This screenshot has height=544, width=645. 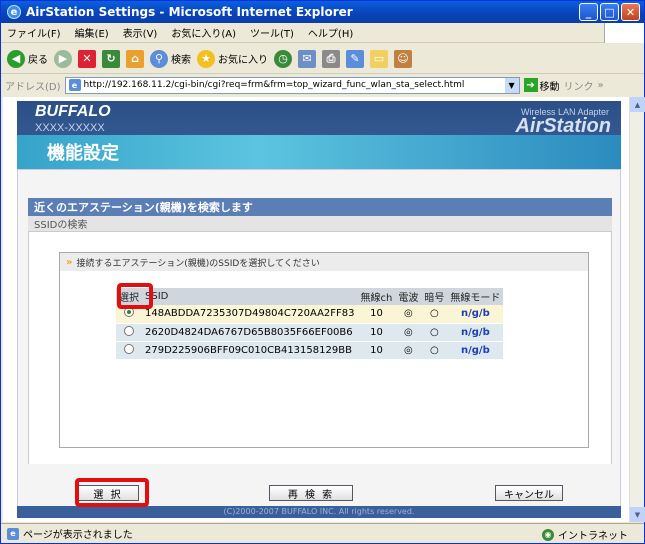 What do you see at coordinates (376, 296) in the screenshot?
I see `col-channel: 無線ch` at bounding box center [376, 296].